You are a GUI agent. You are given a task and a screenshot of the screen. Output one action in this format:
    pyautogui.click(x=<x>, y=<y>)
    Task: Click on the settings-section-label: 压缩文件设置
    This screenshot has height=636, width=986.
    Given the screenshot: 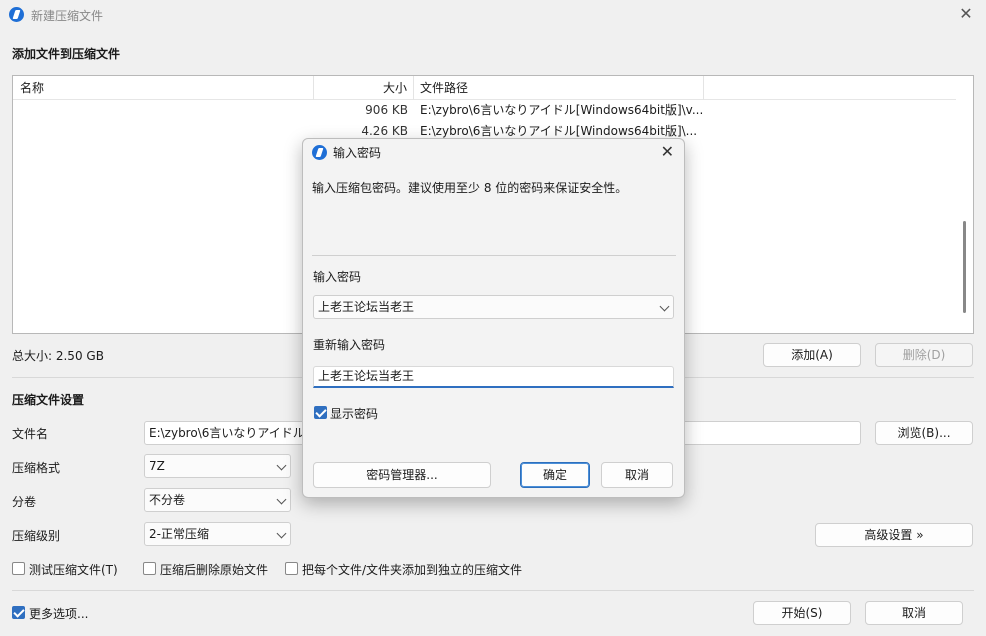 What is the action you would take?
    pyautogui.click(x=48, y=400)
    